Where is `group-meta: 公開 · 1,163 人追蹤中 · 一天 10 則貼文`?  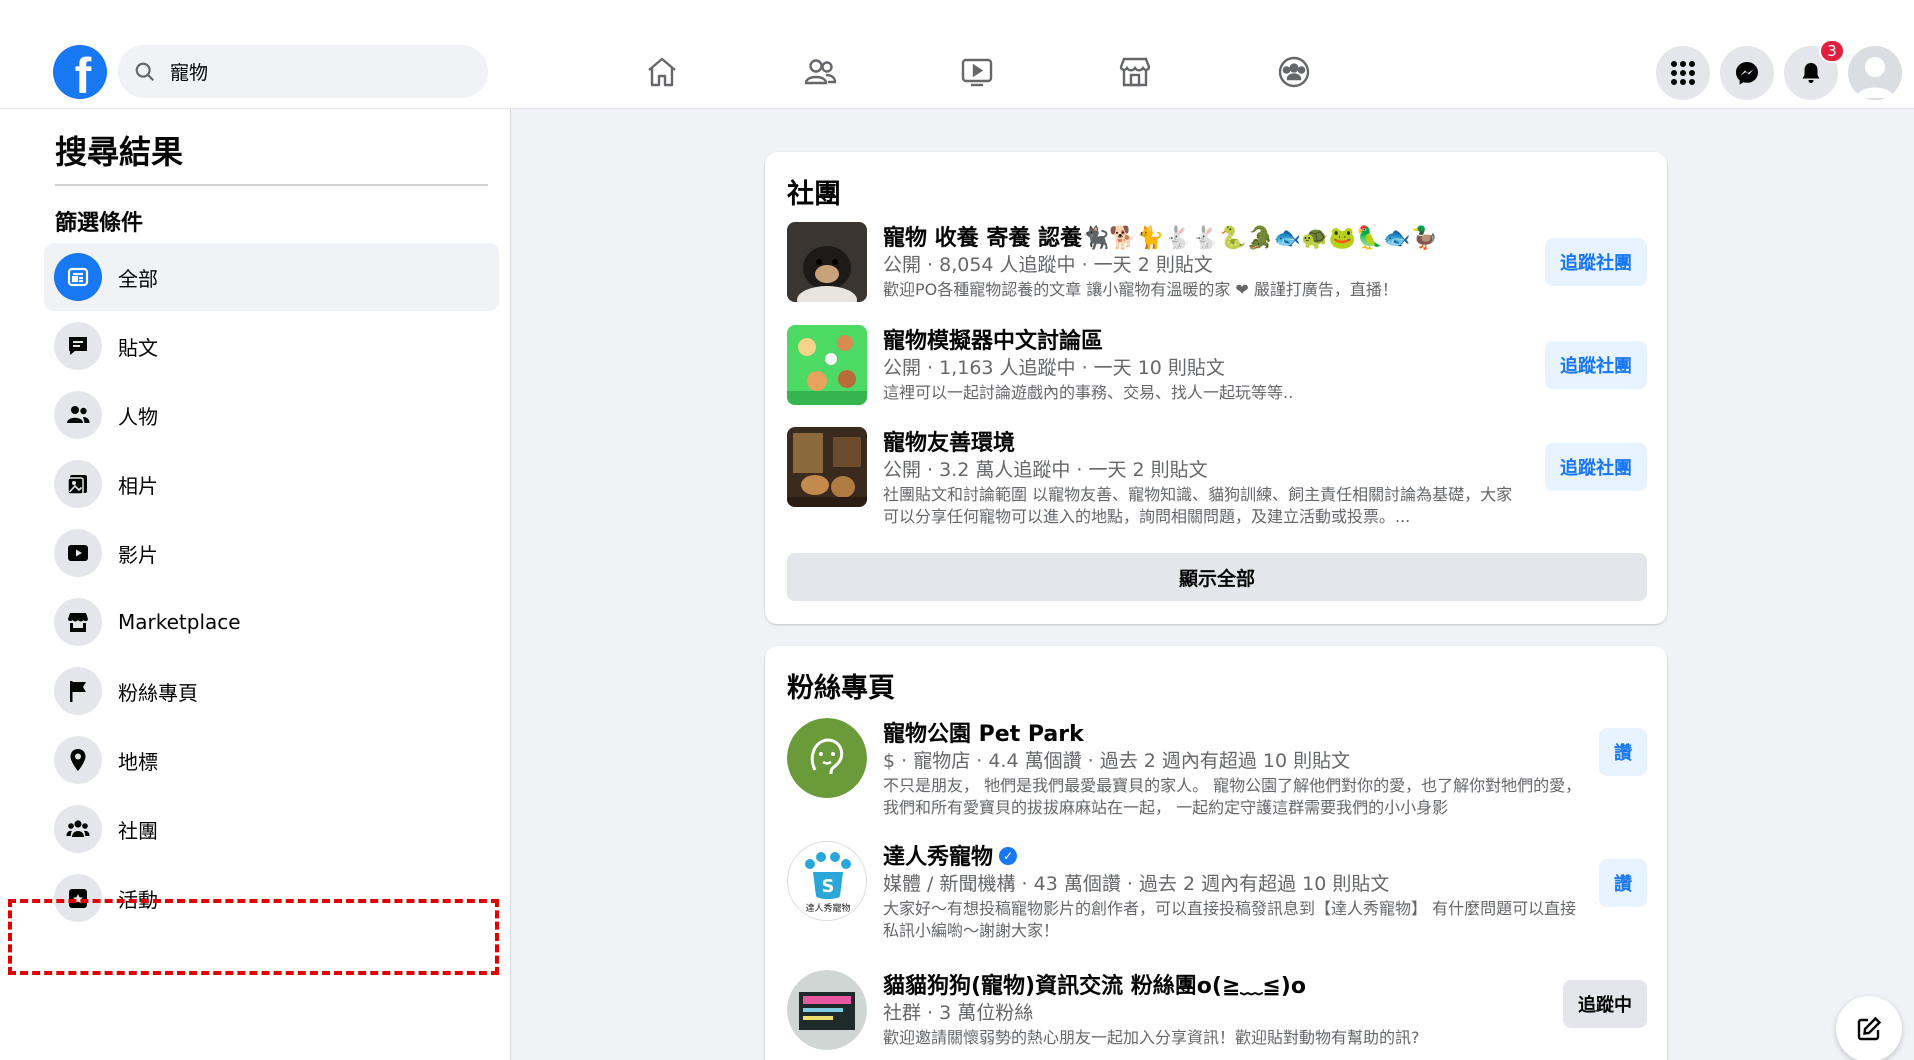
group-meta: 公開 · 1,163 人追蹤中 · 一天 10 則貼文 is located at coordinates (1054, 368).